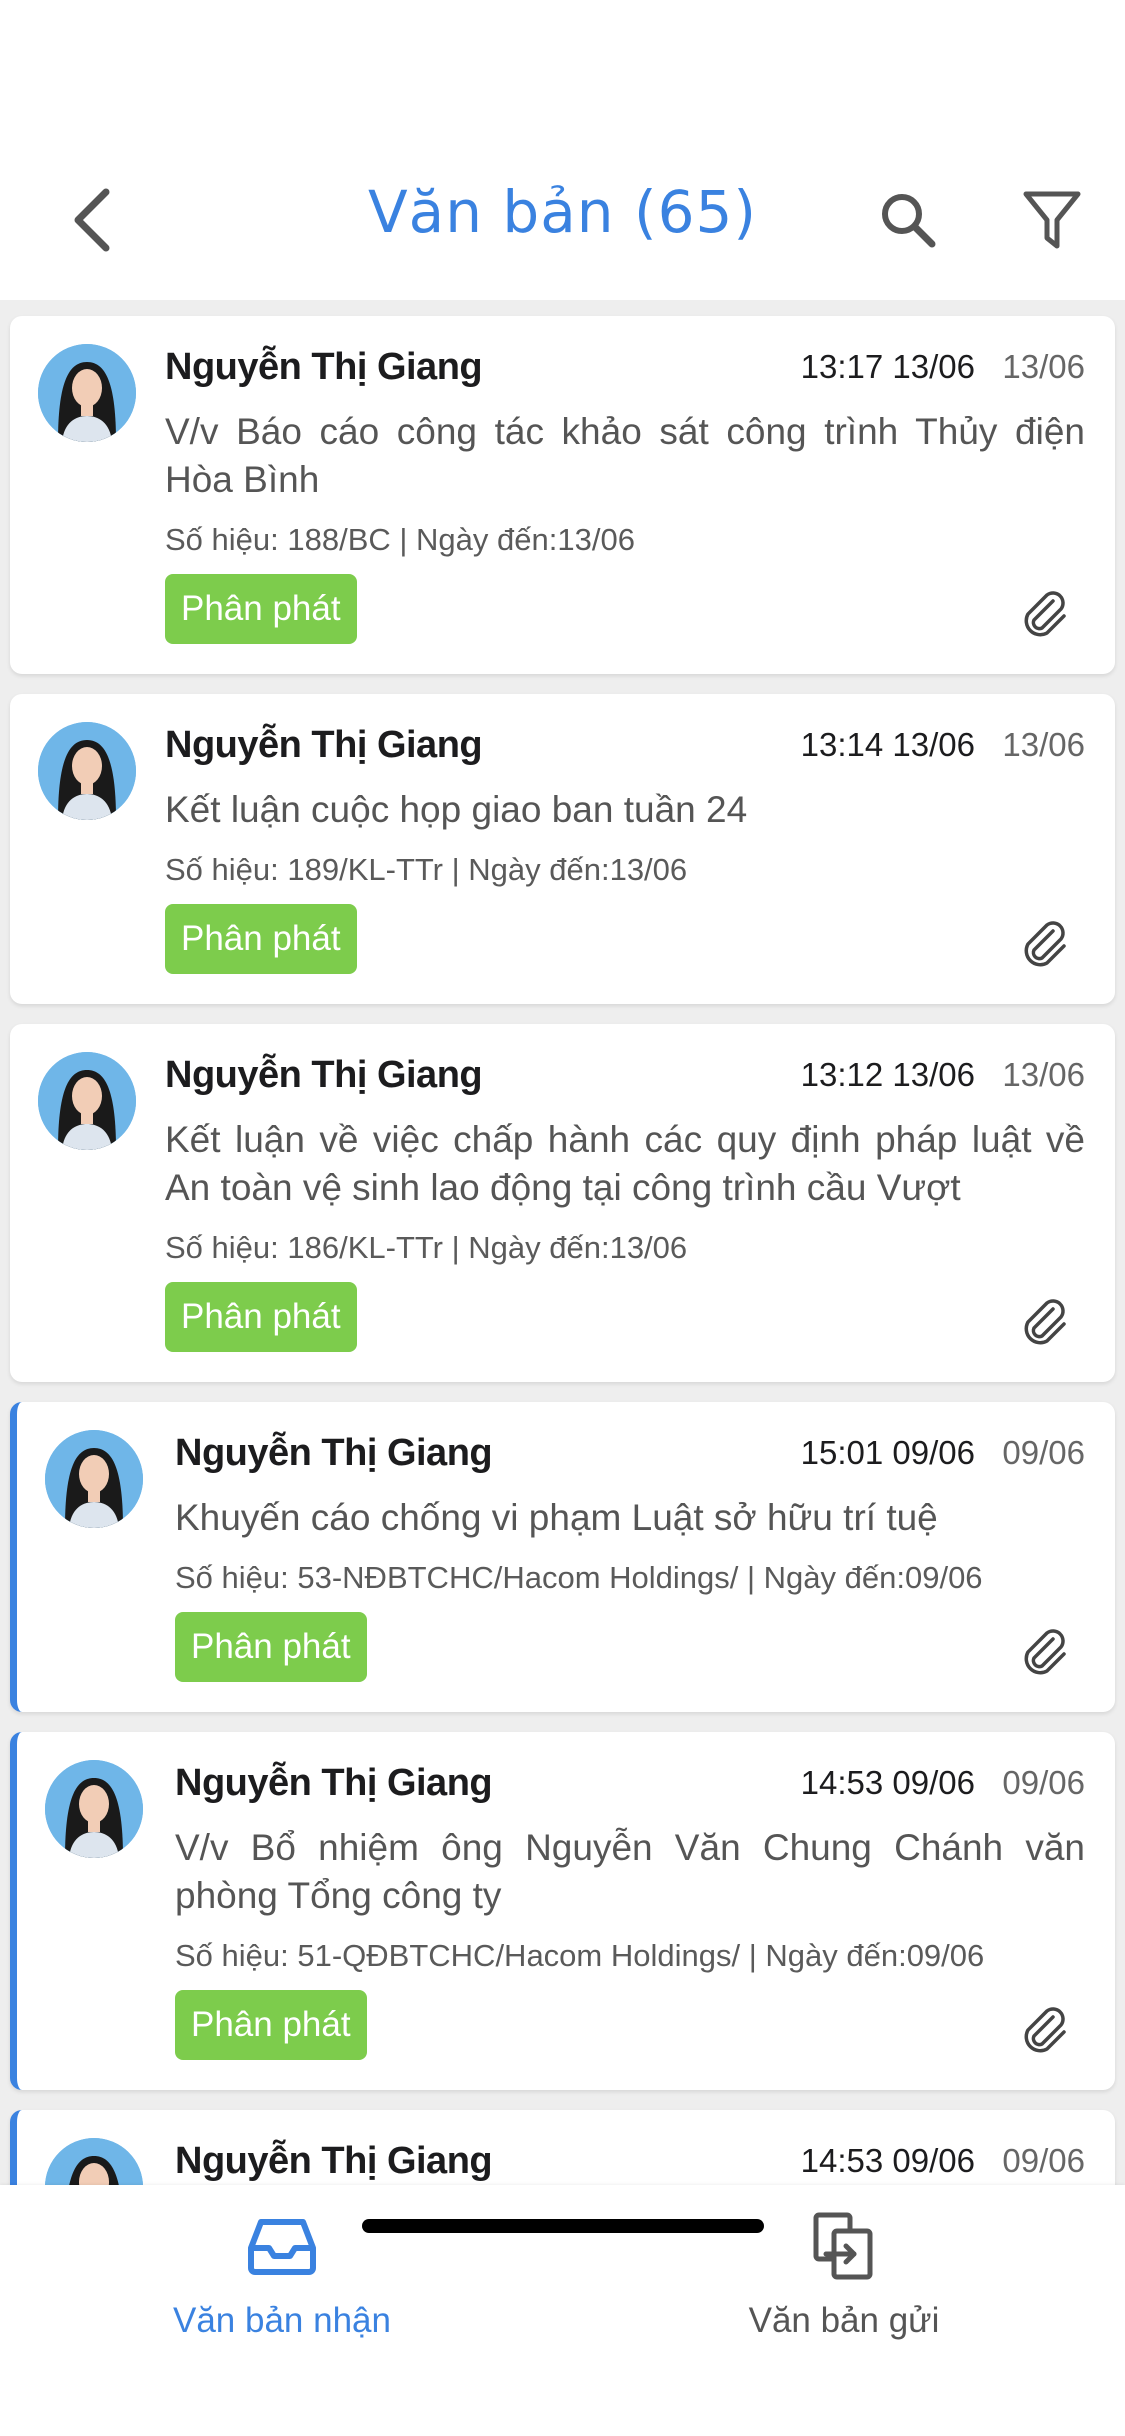  Describe the element at coordinates (887, 1074) in the screenshot. I see `received-time: 13:12 13/06` at that location.